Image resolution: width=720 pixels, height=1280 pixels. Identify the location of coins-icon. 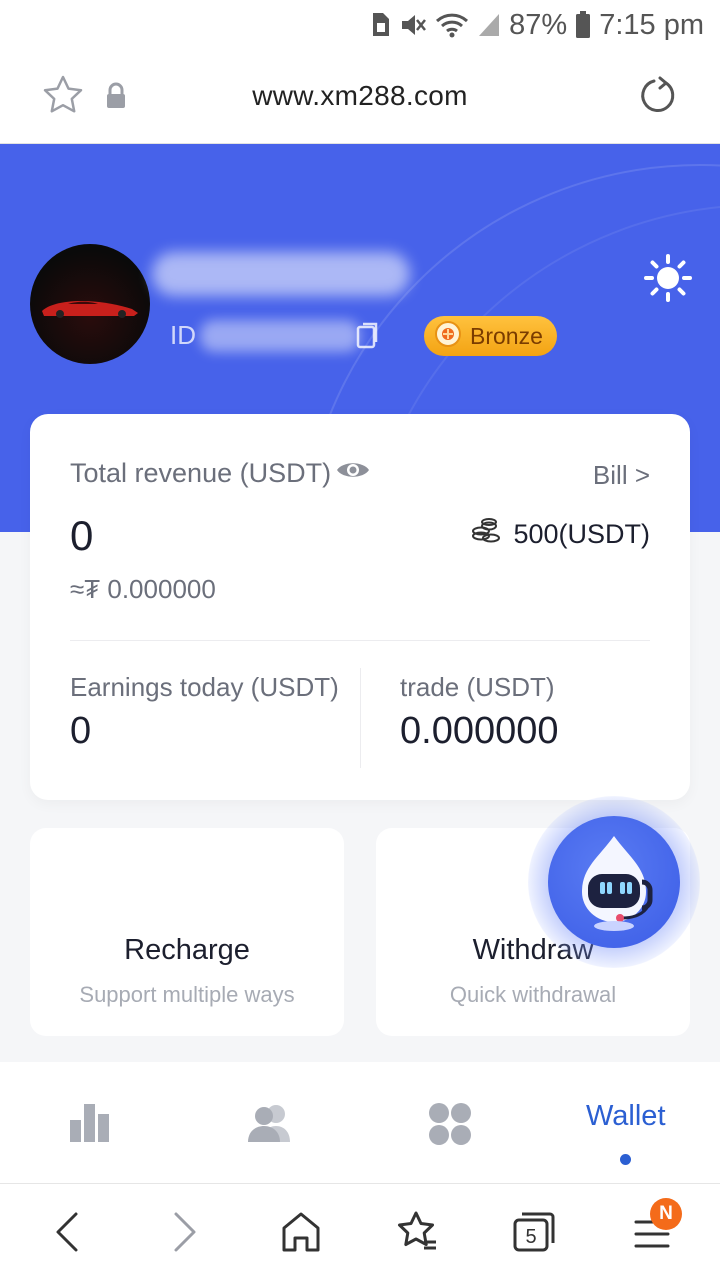
(486, 534).